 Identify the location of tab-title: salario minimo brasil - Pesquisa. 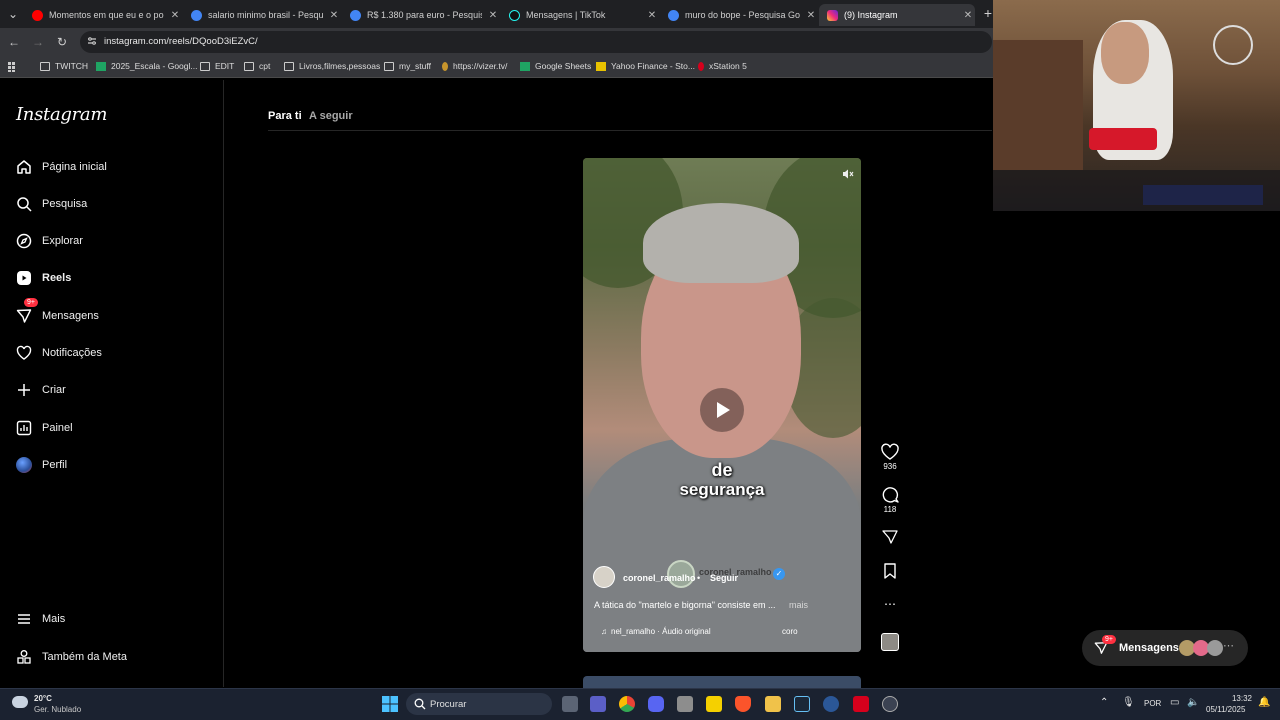
(265, 15).